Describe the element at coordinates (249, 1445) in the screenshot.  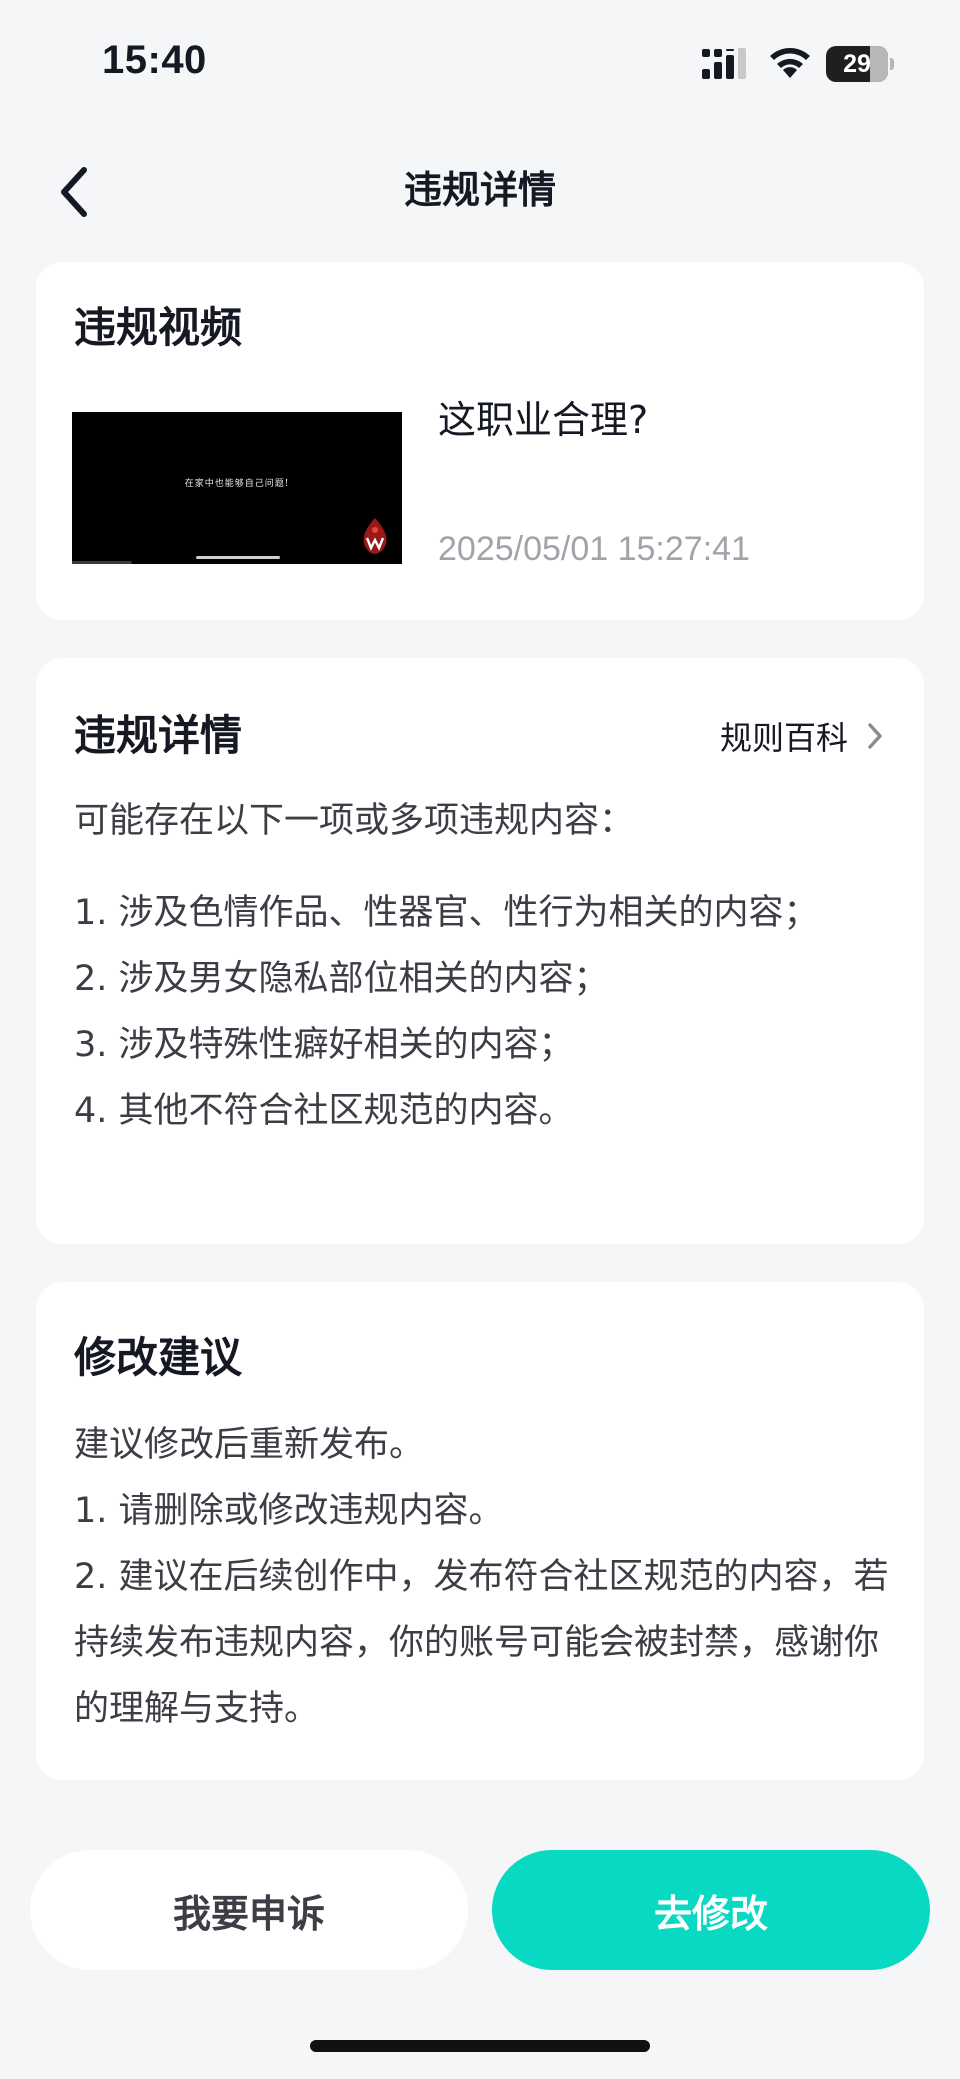
I see `list-item: 建议修改后重新发布。` at that location.